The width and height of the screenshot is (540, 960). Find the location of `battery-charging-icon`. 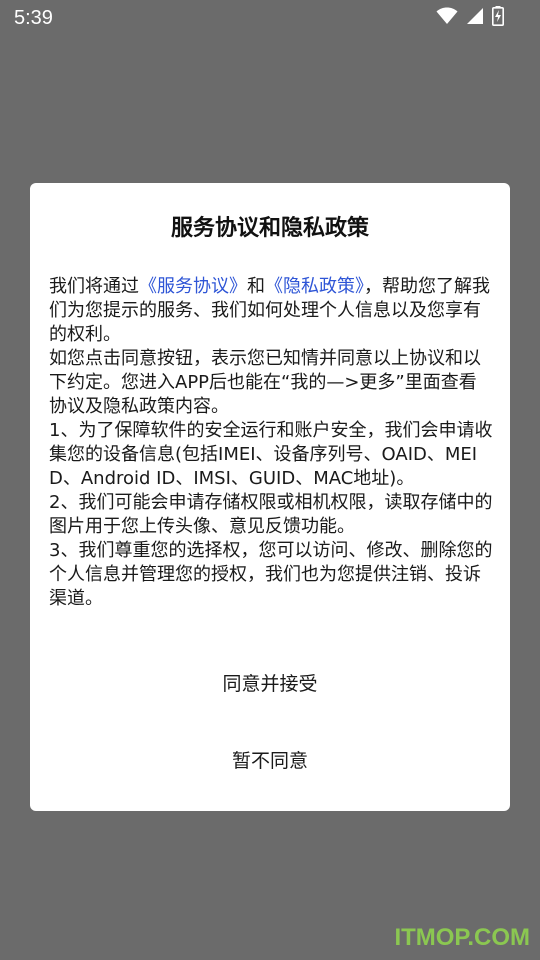

battery-charging-icon is located at coordinates (498, 16).